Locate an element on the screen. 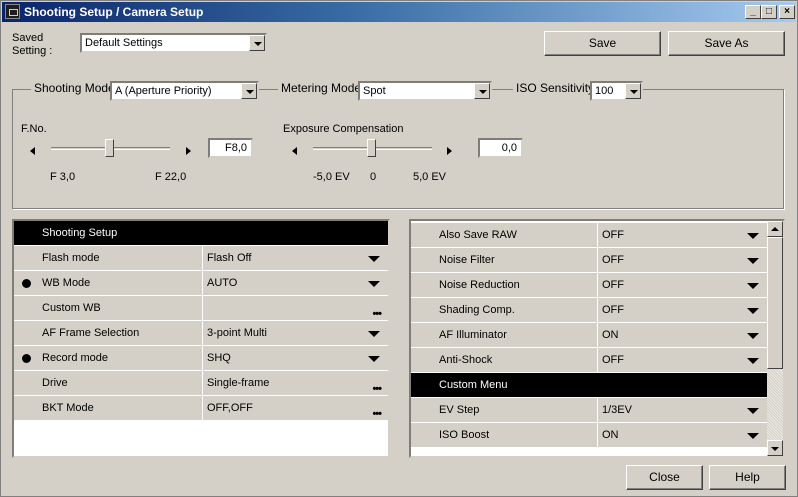 The image size is (798, 497). table-row: AF Frame Selection 3-point Multi is located at coordinates (201, 333).